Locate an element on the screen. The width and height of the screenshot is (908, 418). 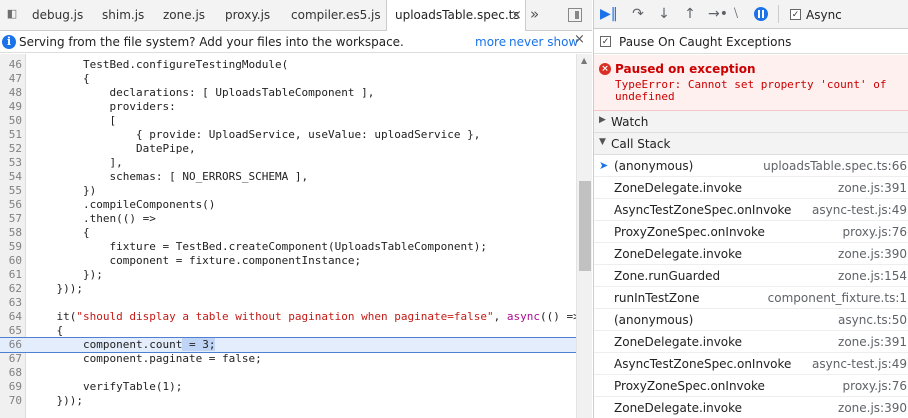
frame-location-link: zone.js:154 is located at coordinates (872, 276).